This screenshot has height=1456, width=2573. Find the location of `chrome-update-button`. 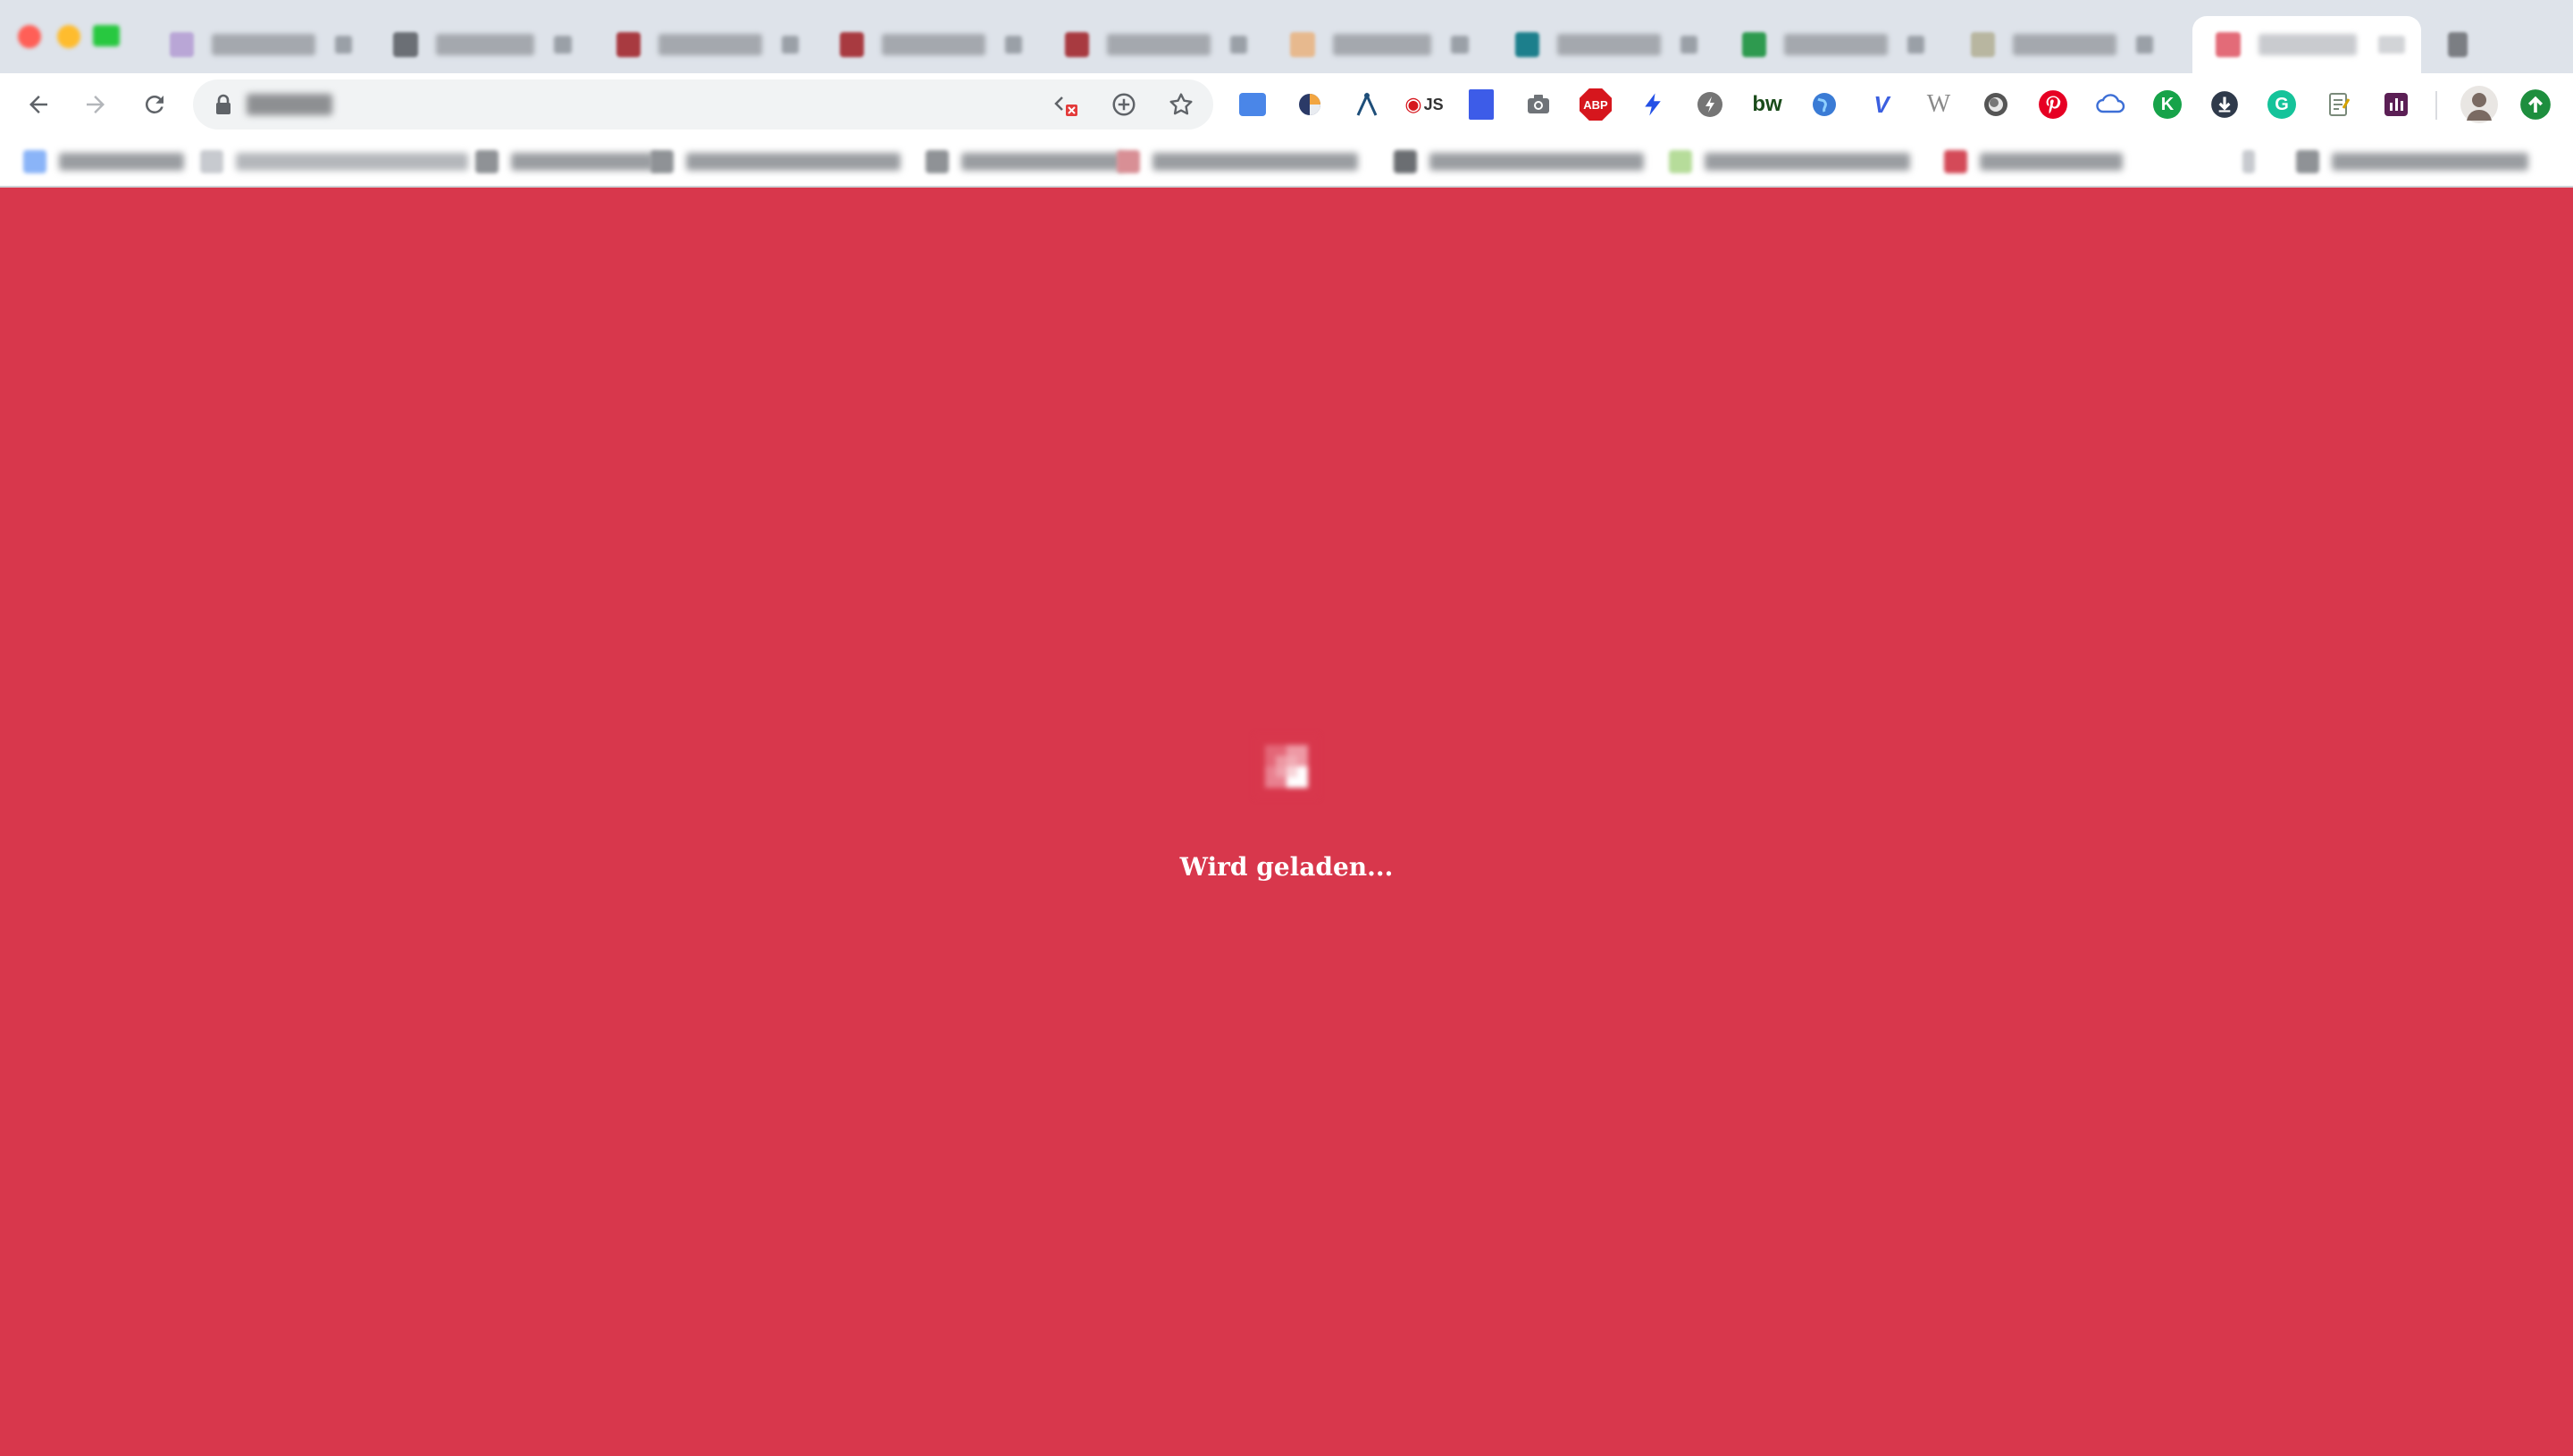

chrome-update-button is located at coordinates (2535, 104).